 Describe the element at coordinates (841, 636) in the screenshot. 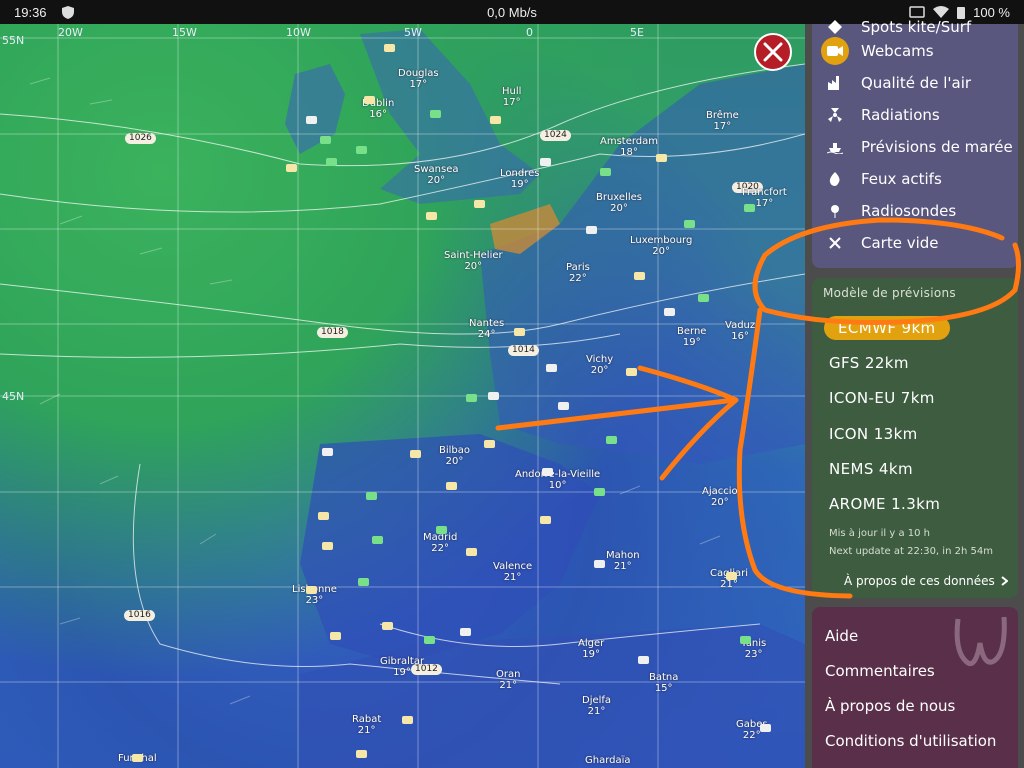

I see `menu-help: Aide` at that location.